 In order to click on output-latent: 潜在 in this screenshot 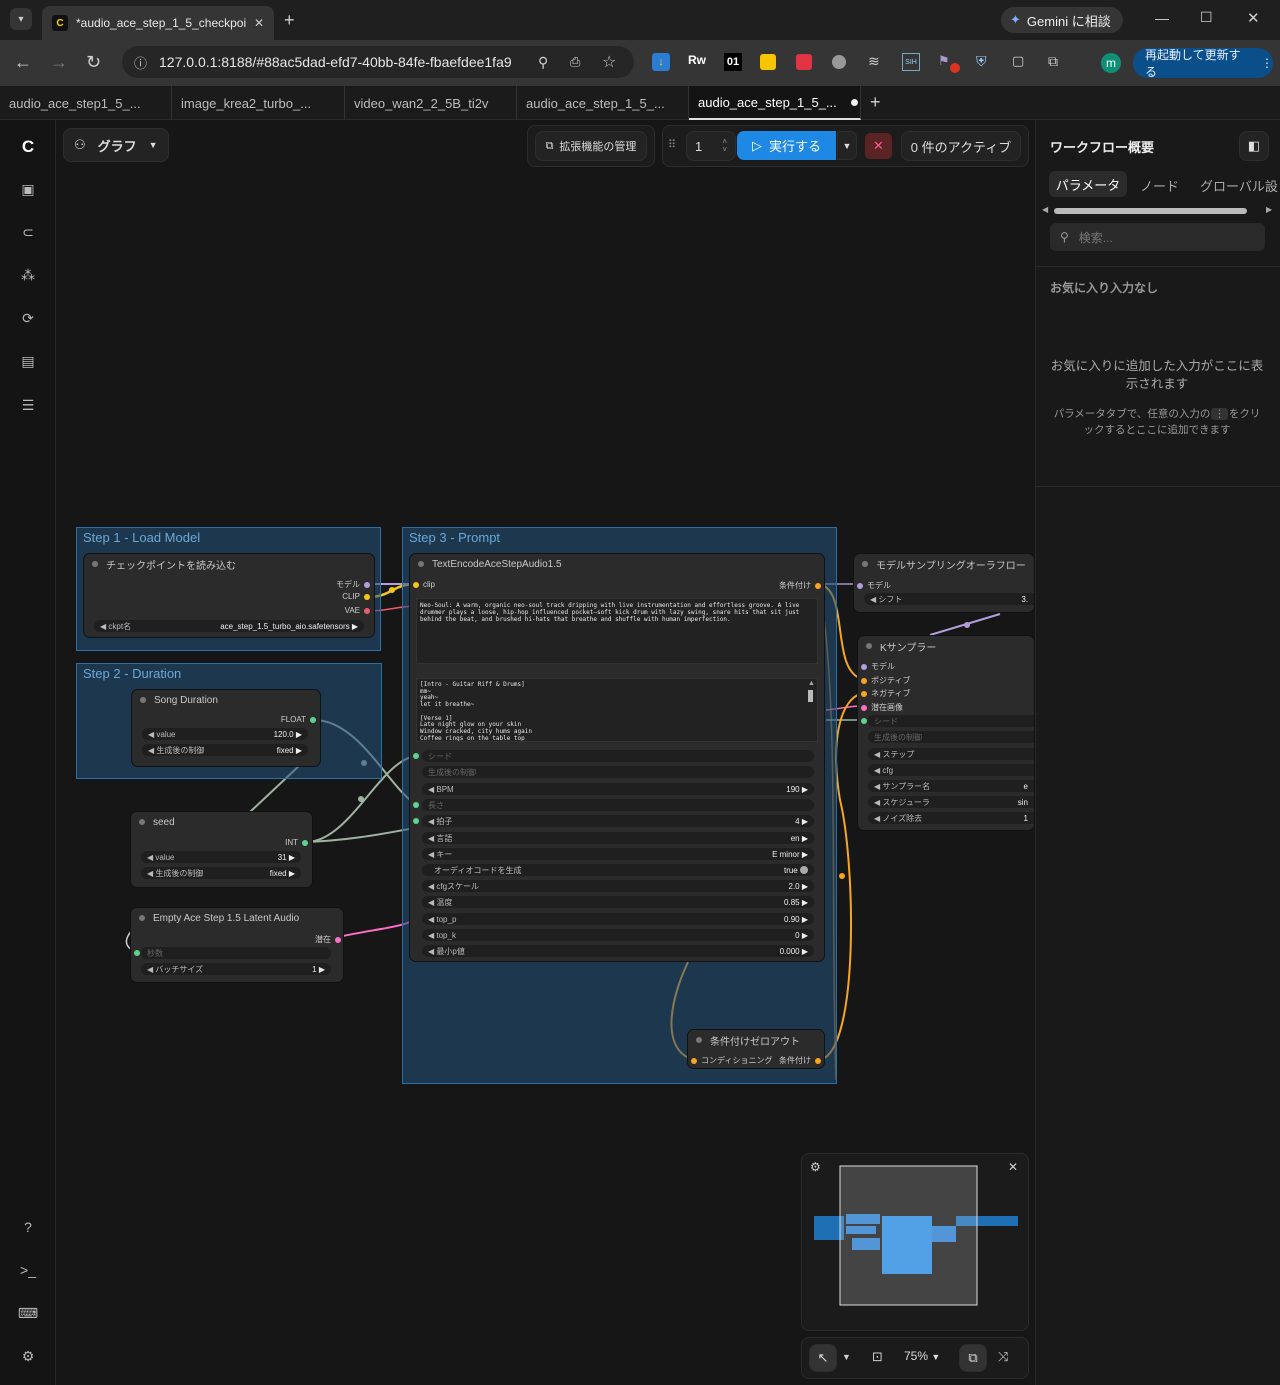, I will do `click(328, 939)`.